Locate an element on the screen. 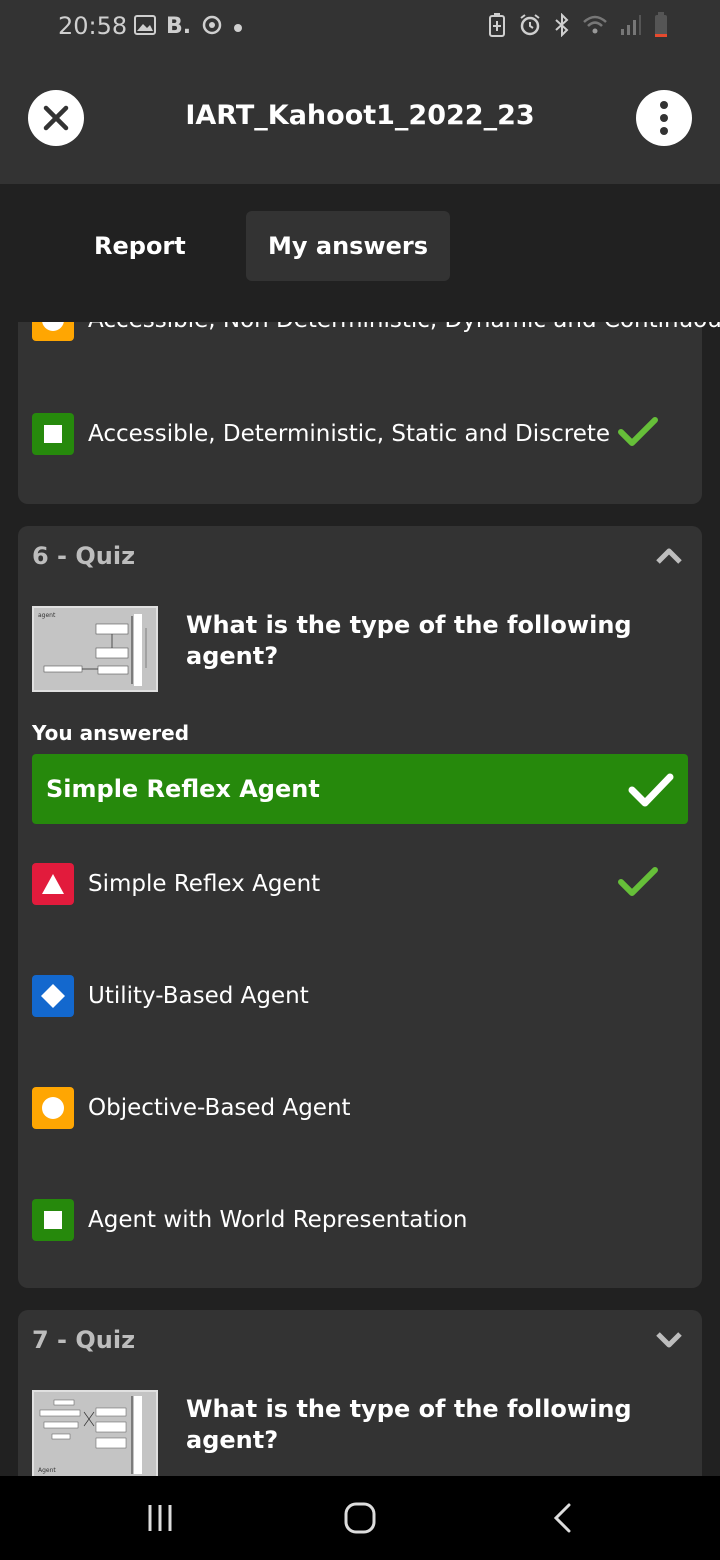  chevron-up-icon is located at coordinates (669, 556).